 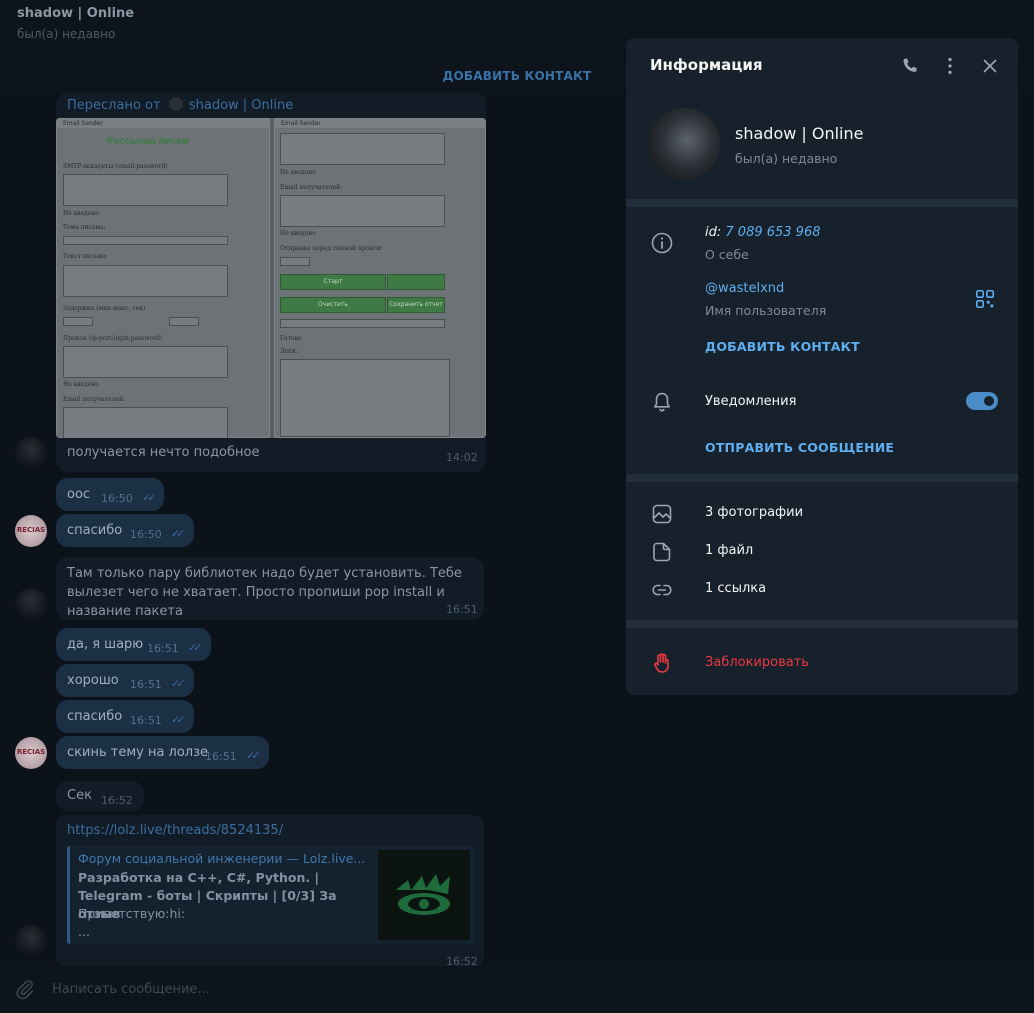 What do you see at coordinates (982, 401) in the screenshot?
I see `notifications-toggle` at bounding box center [982, 401].